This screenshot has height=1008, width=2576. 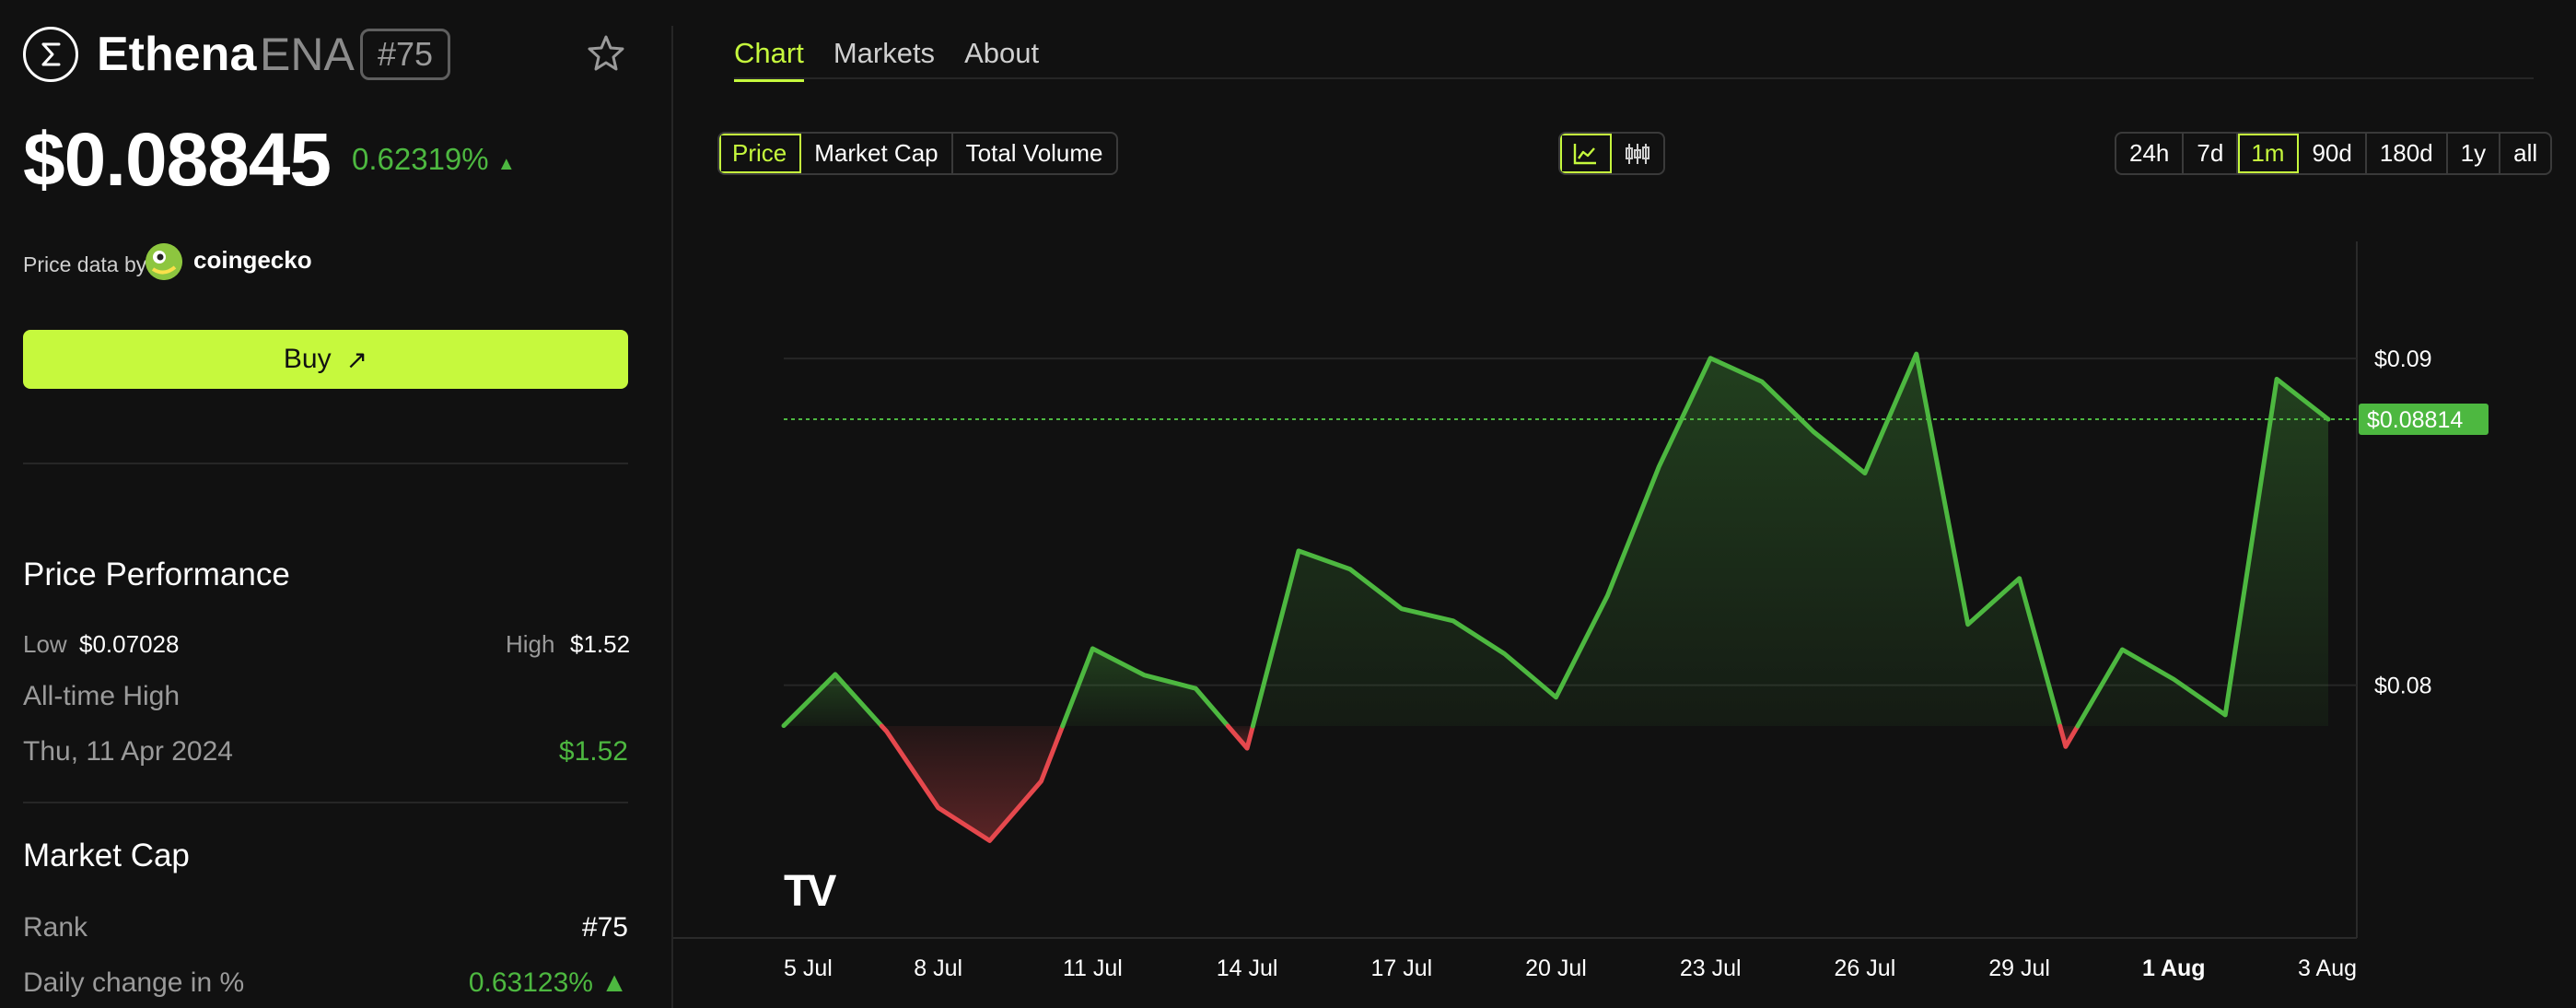 I want to click on candlestick-icon, so click(x=1637, y=153).